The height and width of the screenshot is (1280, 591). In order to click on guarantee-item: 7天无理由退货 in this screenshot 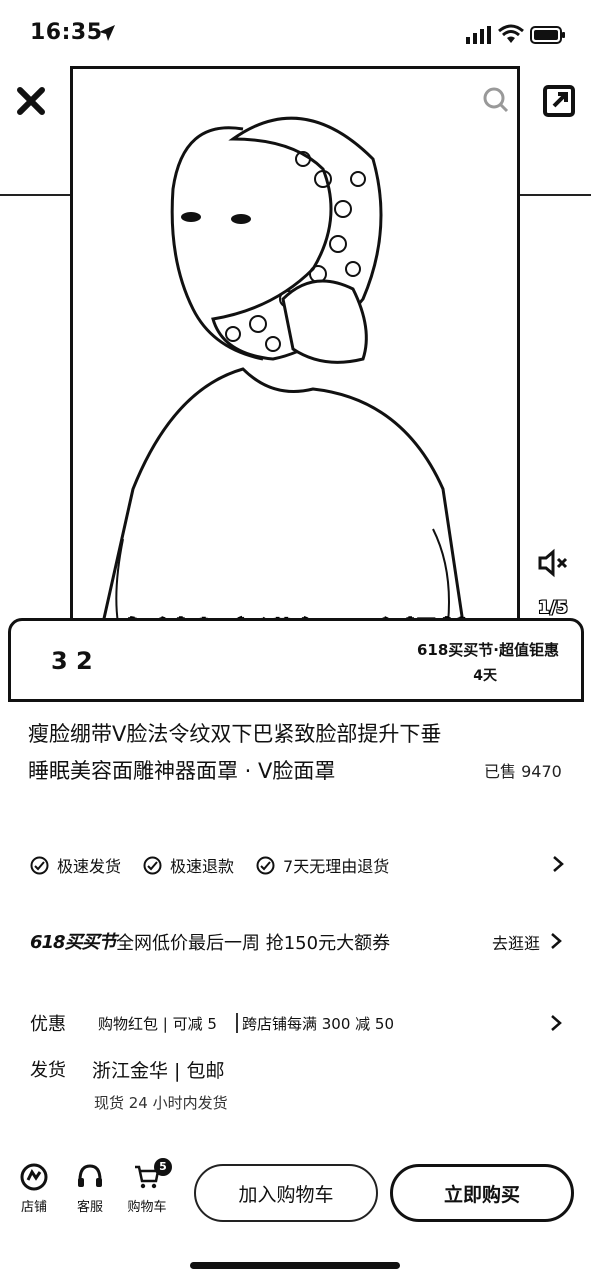, I will do `click(322, 865)`.